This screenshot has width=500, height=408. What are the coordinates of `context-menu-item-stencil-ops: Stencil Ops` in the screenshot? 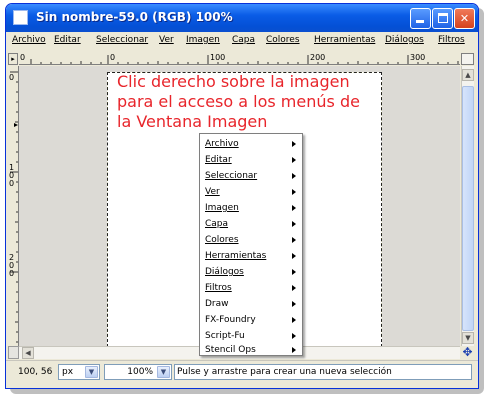 It's located at (251, 350).